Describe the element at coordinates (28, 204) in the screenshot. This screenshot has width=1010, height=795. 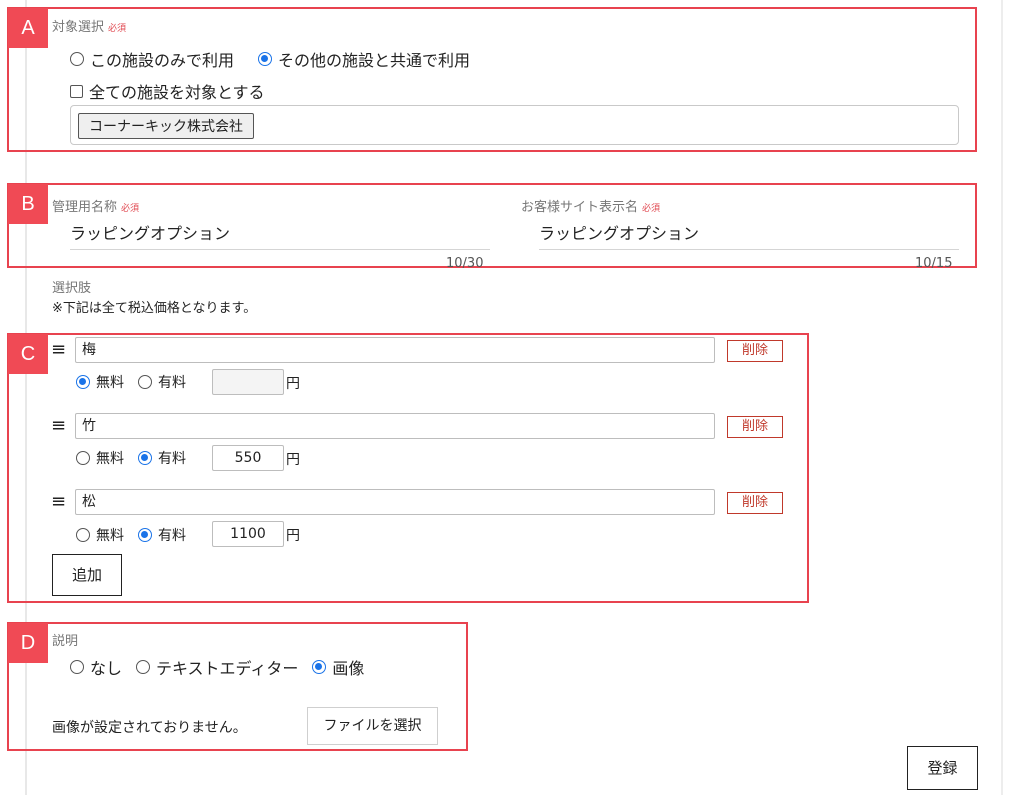
I see `section-b-tag: B` at that location.